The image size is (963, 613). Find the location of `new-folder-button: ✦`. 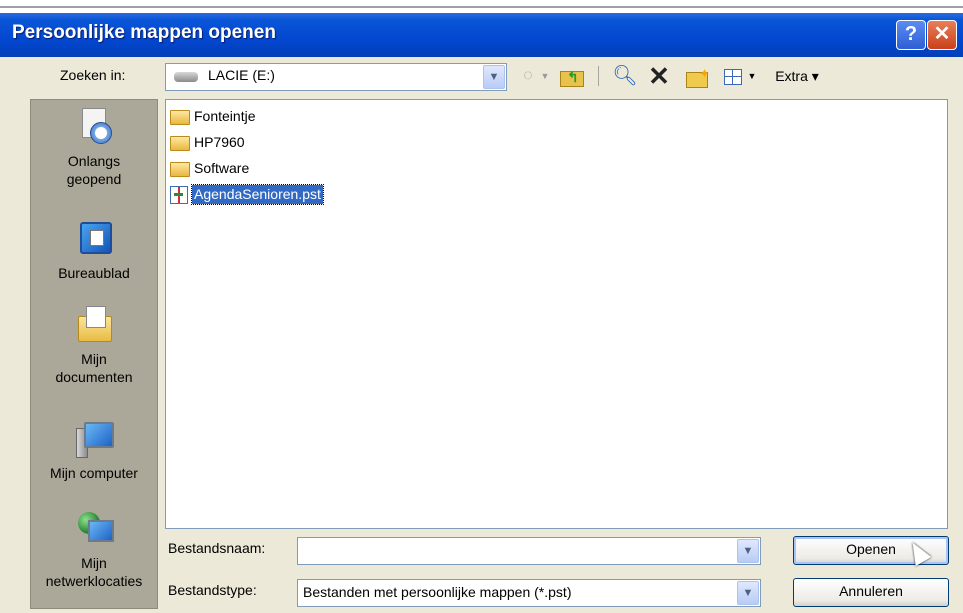

new-folder-button: ✦ is located at coordinates (697, 76).